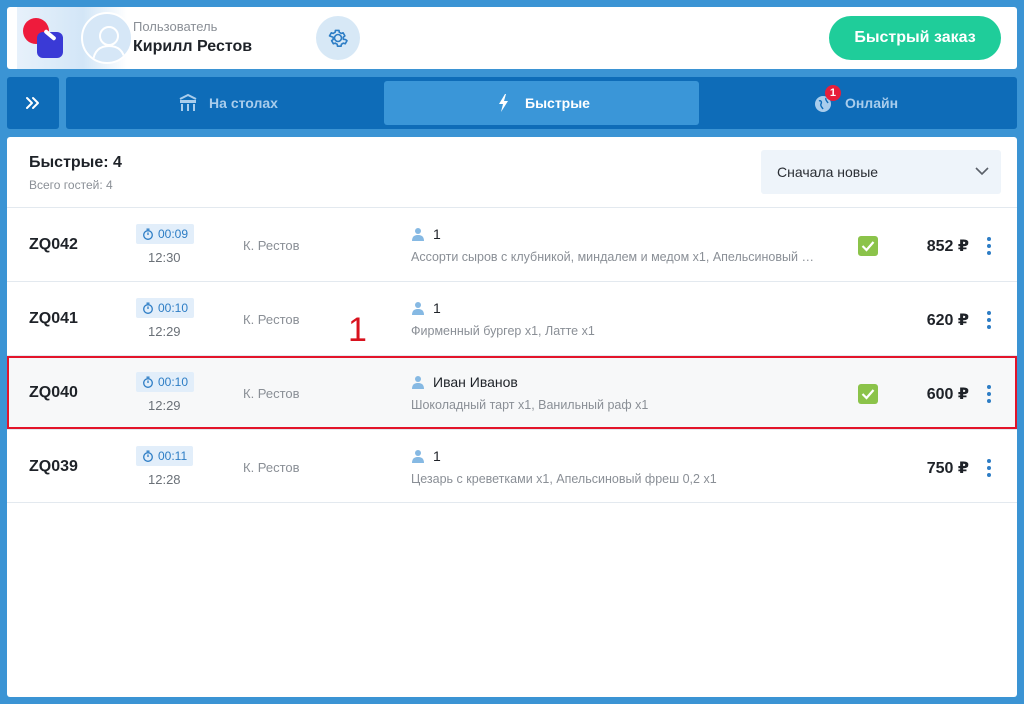 This screenshot has width=1024, height=704. What do you see at coordinates (871, 103) in the screenshot?
I see `tab-online-label: Онлайн` at bounding box center [871, 103].